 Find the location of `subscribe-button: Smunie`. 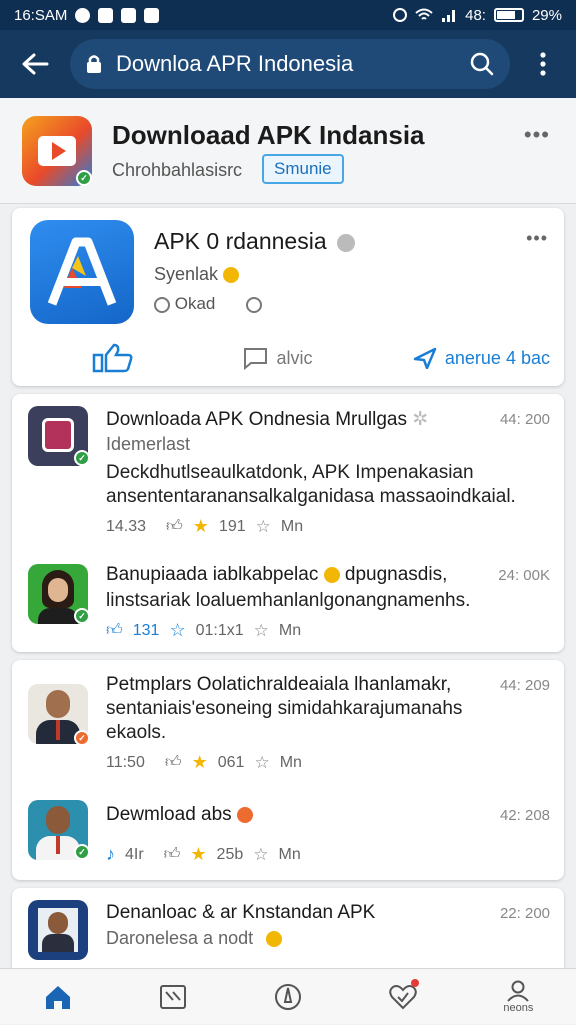

subscribe-button: Smunie is located at coordinates (303, 169).